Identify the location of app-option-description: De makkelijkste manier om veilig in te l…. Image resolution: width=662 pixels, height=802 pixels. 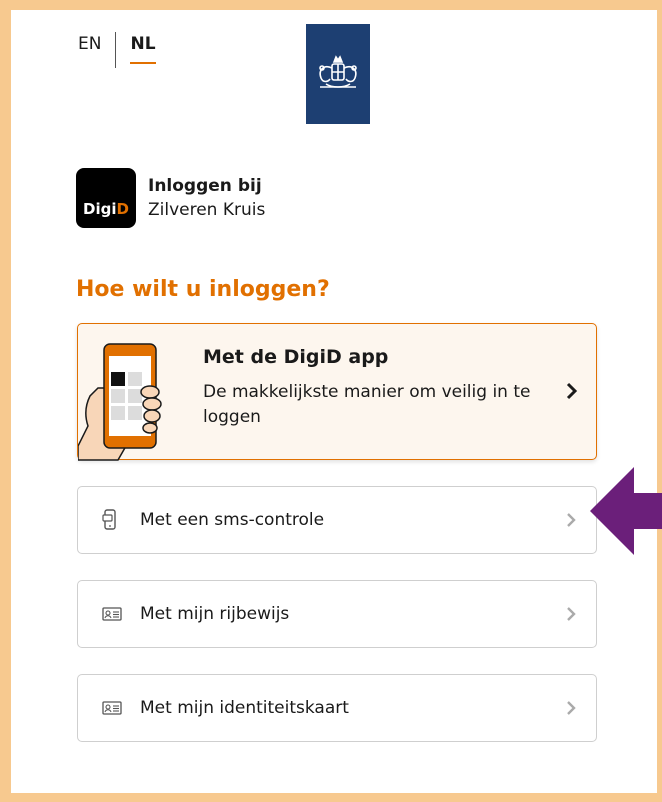
(367, 404).